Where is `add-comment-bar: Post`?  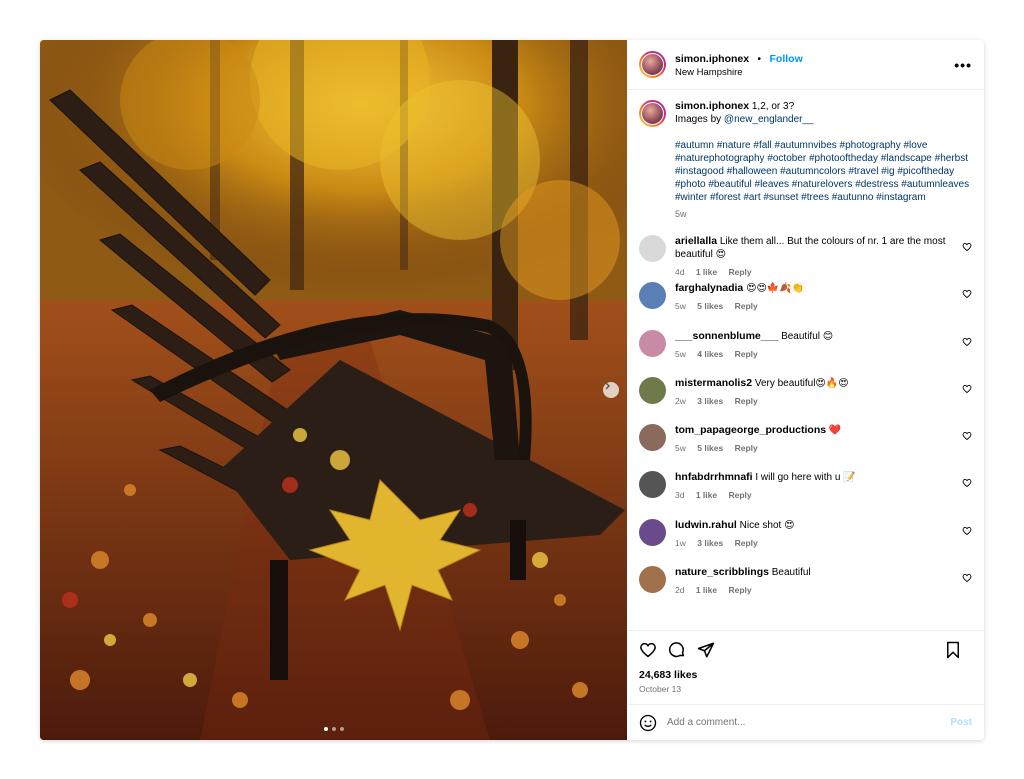 add-comment-bar: Post is located at coordinates (805, 722).